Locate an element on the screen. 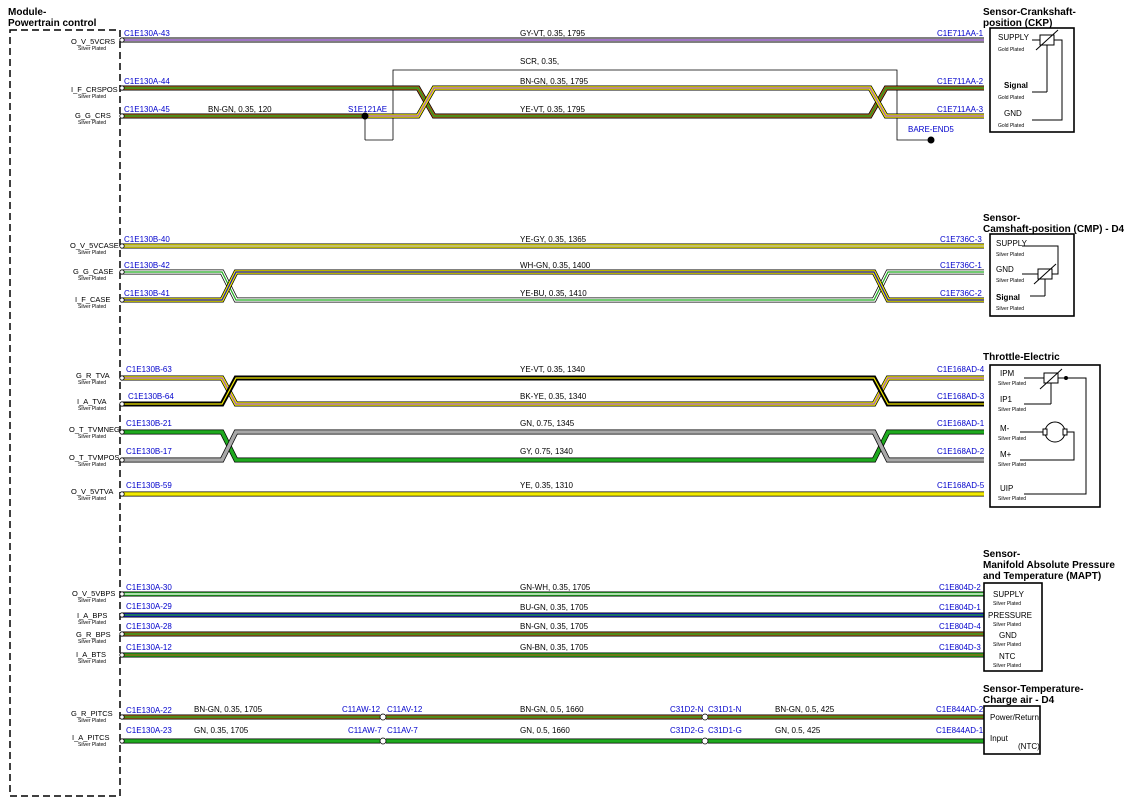 The height and width of the screenshot is (805, 1142). right-connector-label: C1E168AD-1 is located at coordinates (961, 423).